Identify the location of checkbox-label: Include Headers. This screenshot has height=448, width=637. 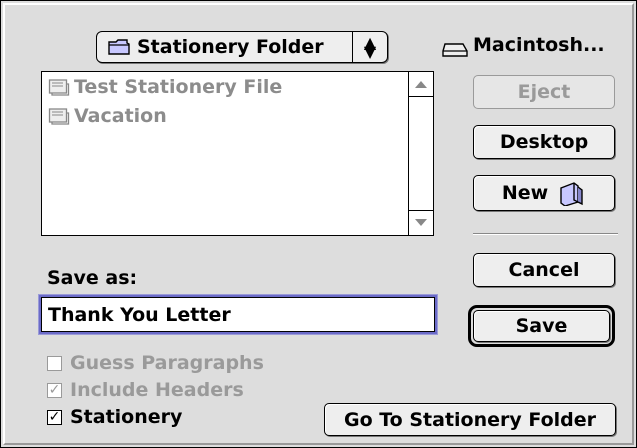
(157, 390).